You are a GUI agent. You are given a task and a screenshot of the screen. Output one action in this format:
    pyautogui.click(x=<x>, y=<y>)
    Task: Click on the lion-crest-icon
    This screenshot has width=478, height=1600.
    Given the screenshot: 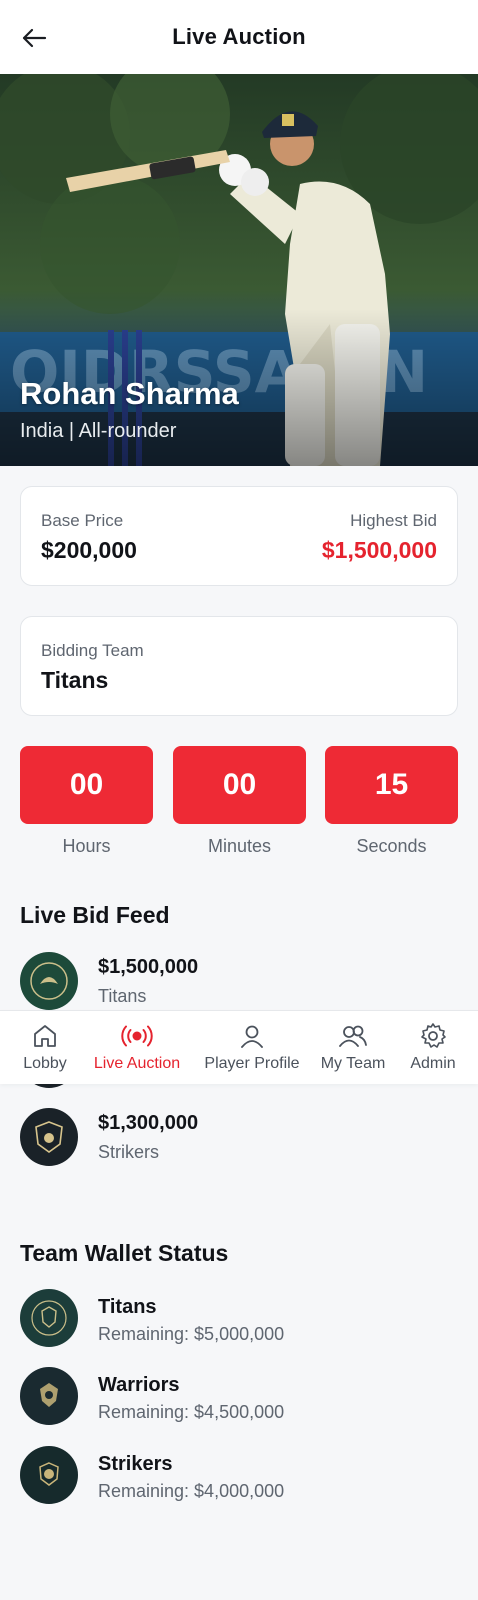 What is the action you would take?
    pyautogui.click(x=49, y=981)
    